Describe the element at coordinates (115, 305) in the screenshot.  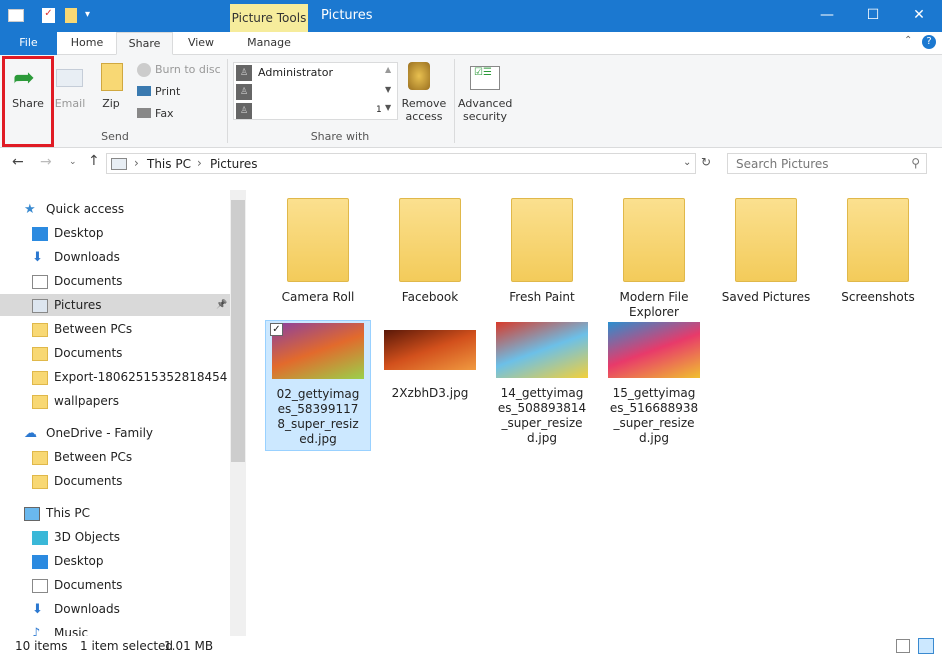
I see `nav-item: Pictures 📌` at that location.